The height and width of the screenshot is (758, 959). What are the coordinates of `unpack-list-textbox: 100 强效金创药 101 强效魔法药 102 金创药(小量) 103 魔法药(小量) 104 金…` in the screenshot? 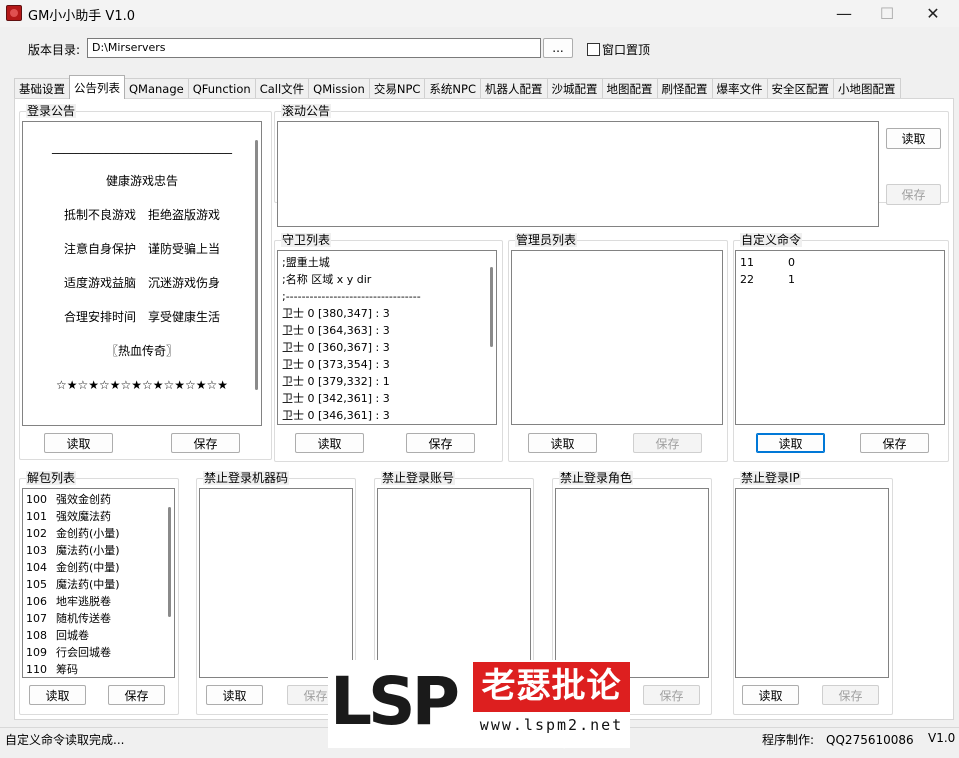 It's located at (98, 583).